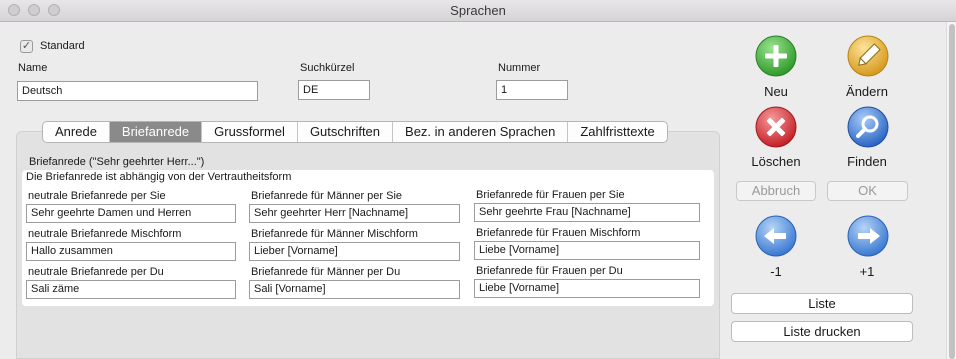 Image resolution: width=956 pixels, height=359 pixels. I want to click on neutral-sie-field: Sehr geehrte Damen und Herren, so click(131, 213).